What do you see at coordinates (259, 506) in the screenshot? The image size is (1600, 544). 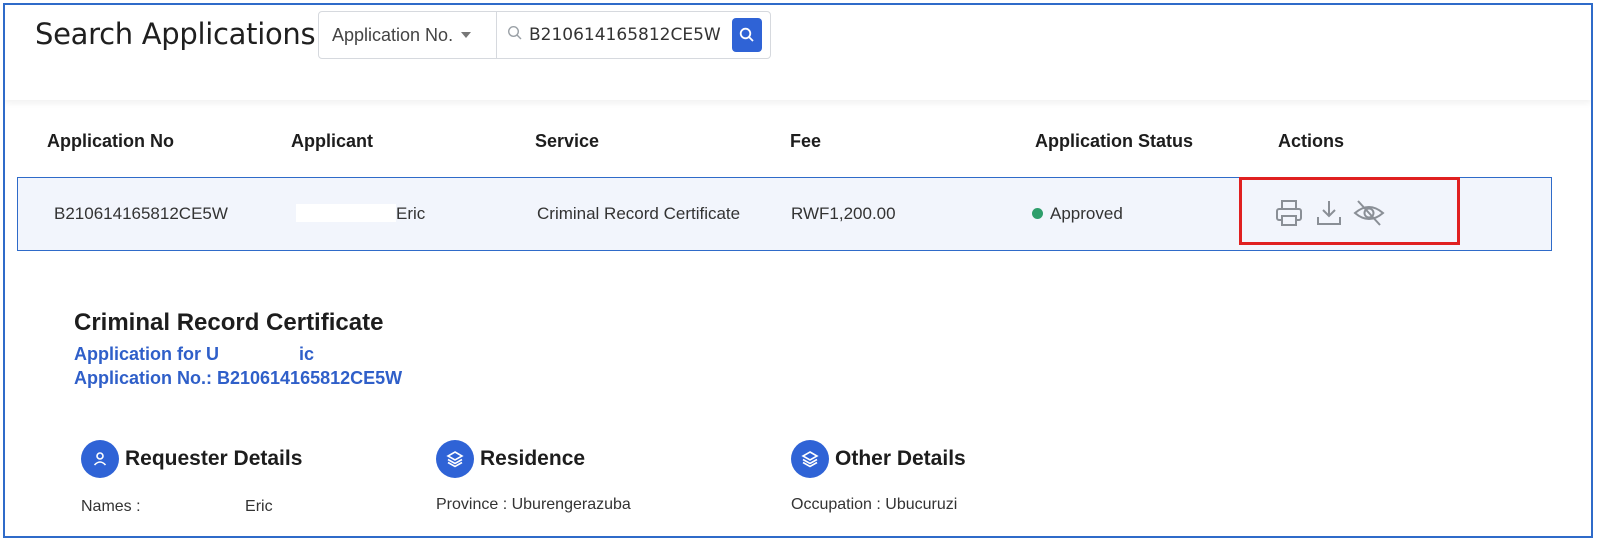 I see `field-value: Eric` at bounding box center [259, 506].